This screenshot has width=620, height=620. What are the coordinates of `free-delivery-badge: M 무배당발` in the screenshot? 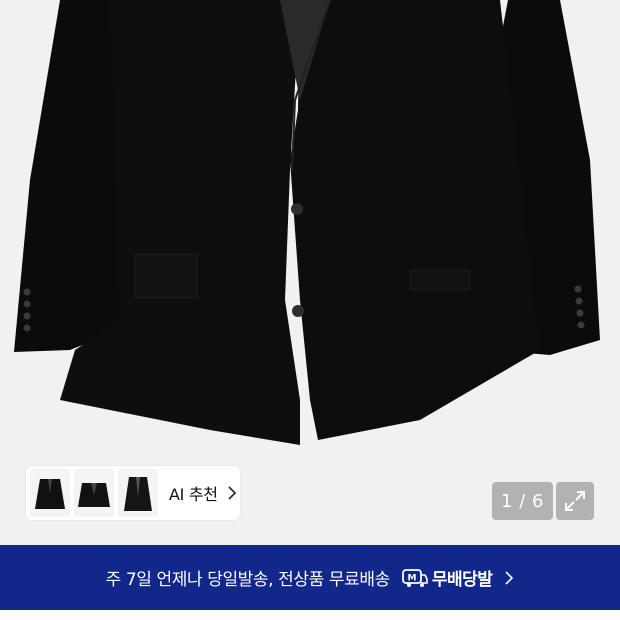 It's located at (447, 577).